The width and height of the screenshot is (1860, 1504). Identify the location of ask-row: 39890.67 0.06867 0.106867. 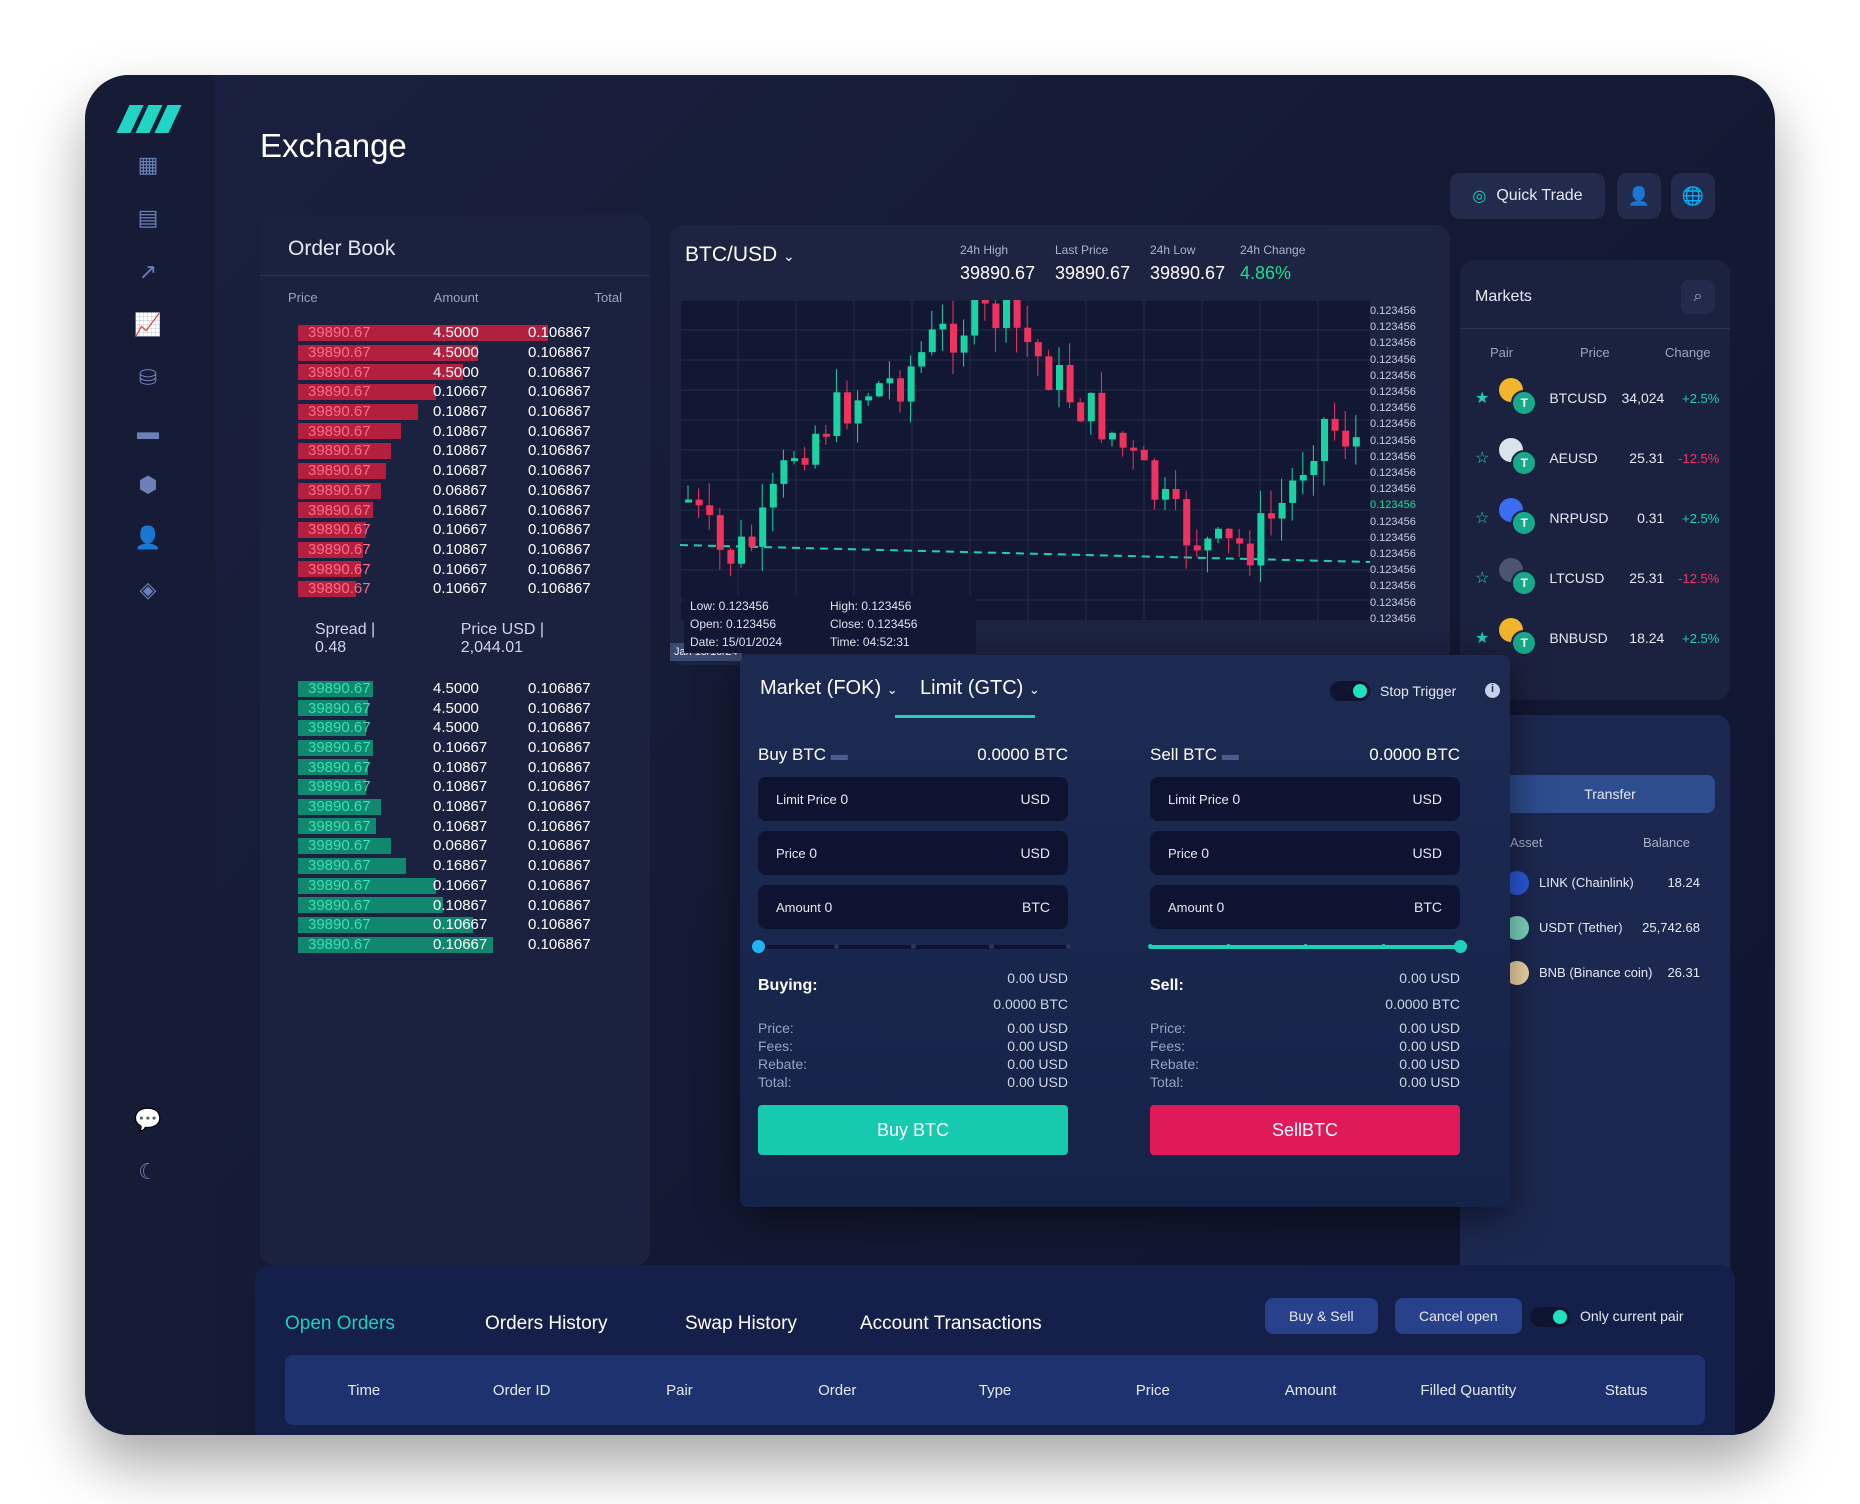
(455, 491).